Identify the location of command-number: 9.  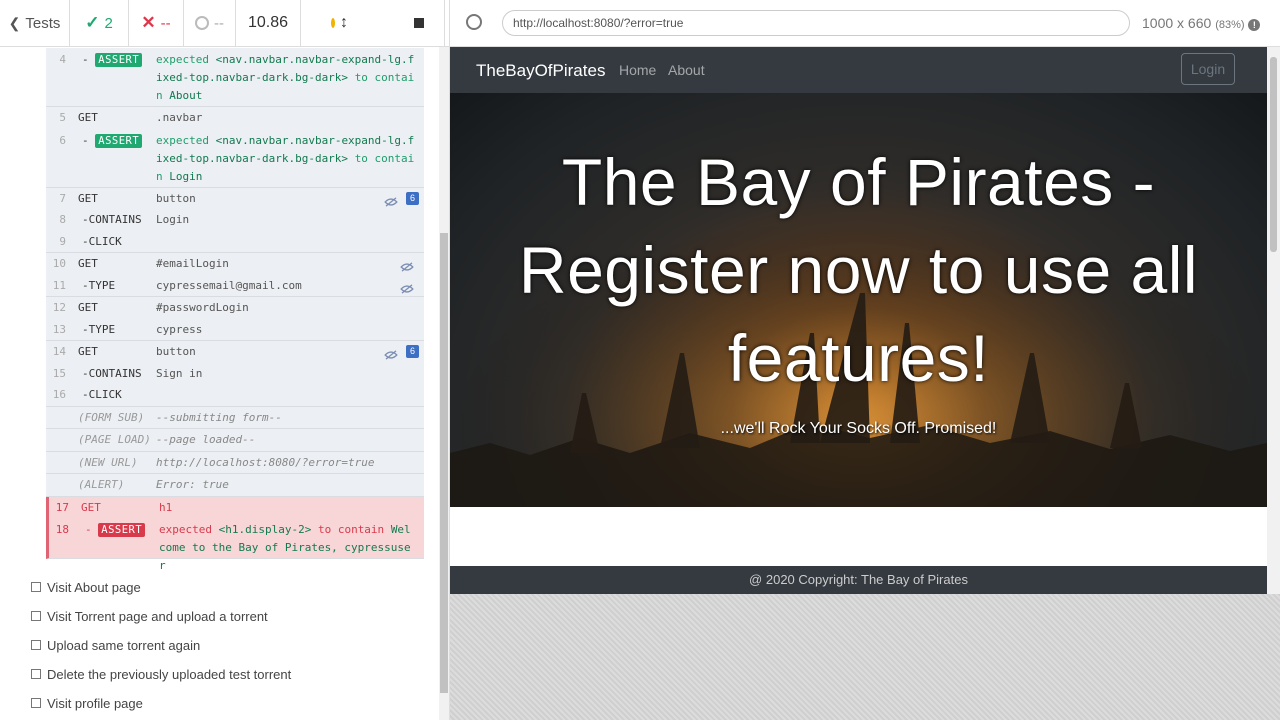
(62, 241).